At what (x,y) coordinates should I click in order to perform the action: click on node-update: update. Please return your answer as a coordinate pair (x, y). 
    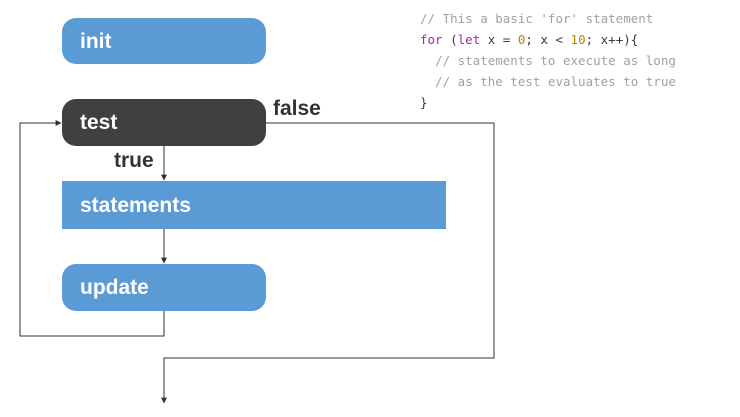
    Looking at the image, I should click on (164, 287).